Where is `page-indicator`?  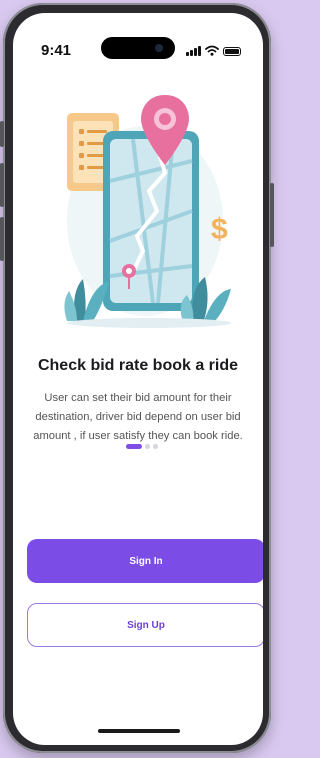
page-indicator is located at coordinates (142, 446).